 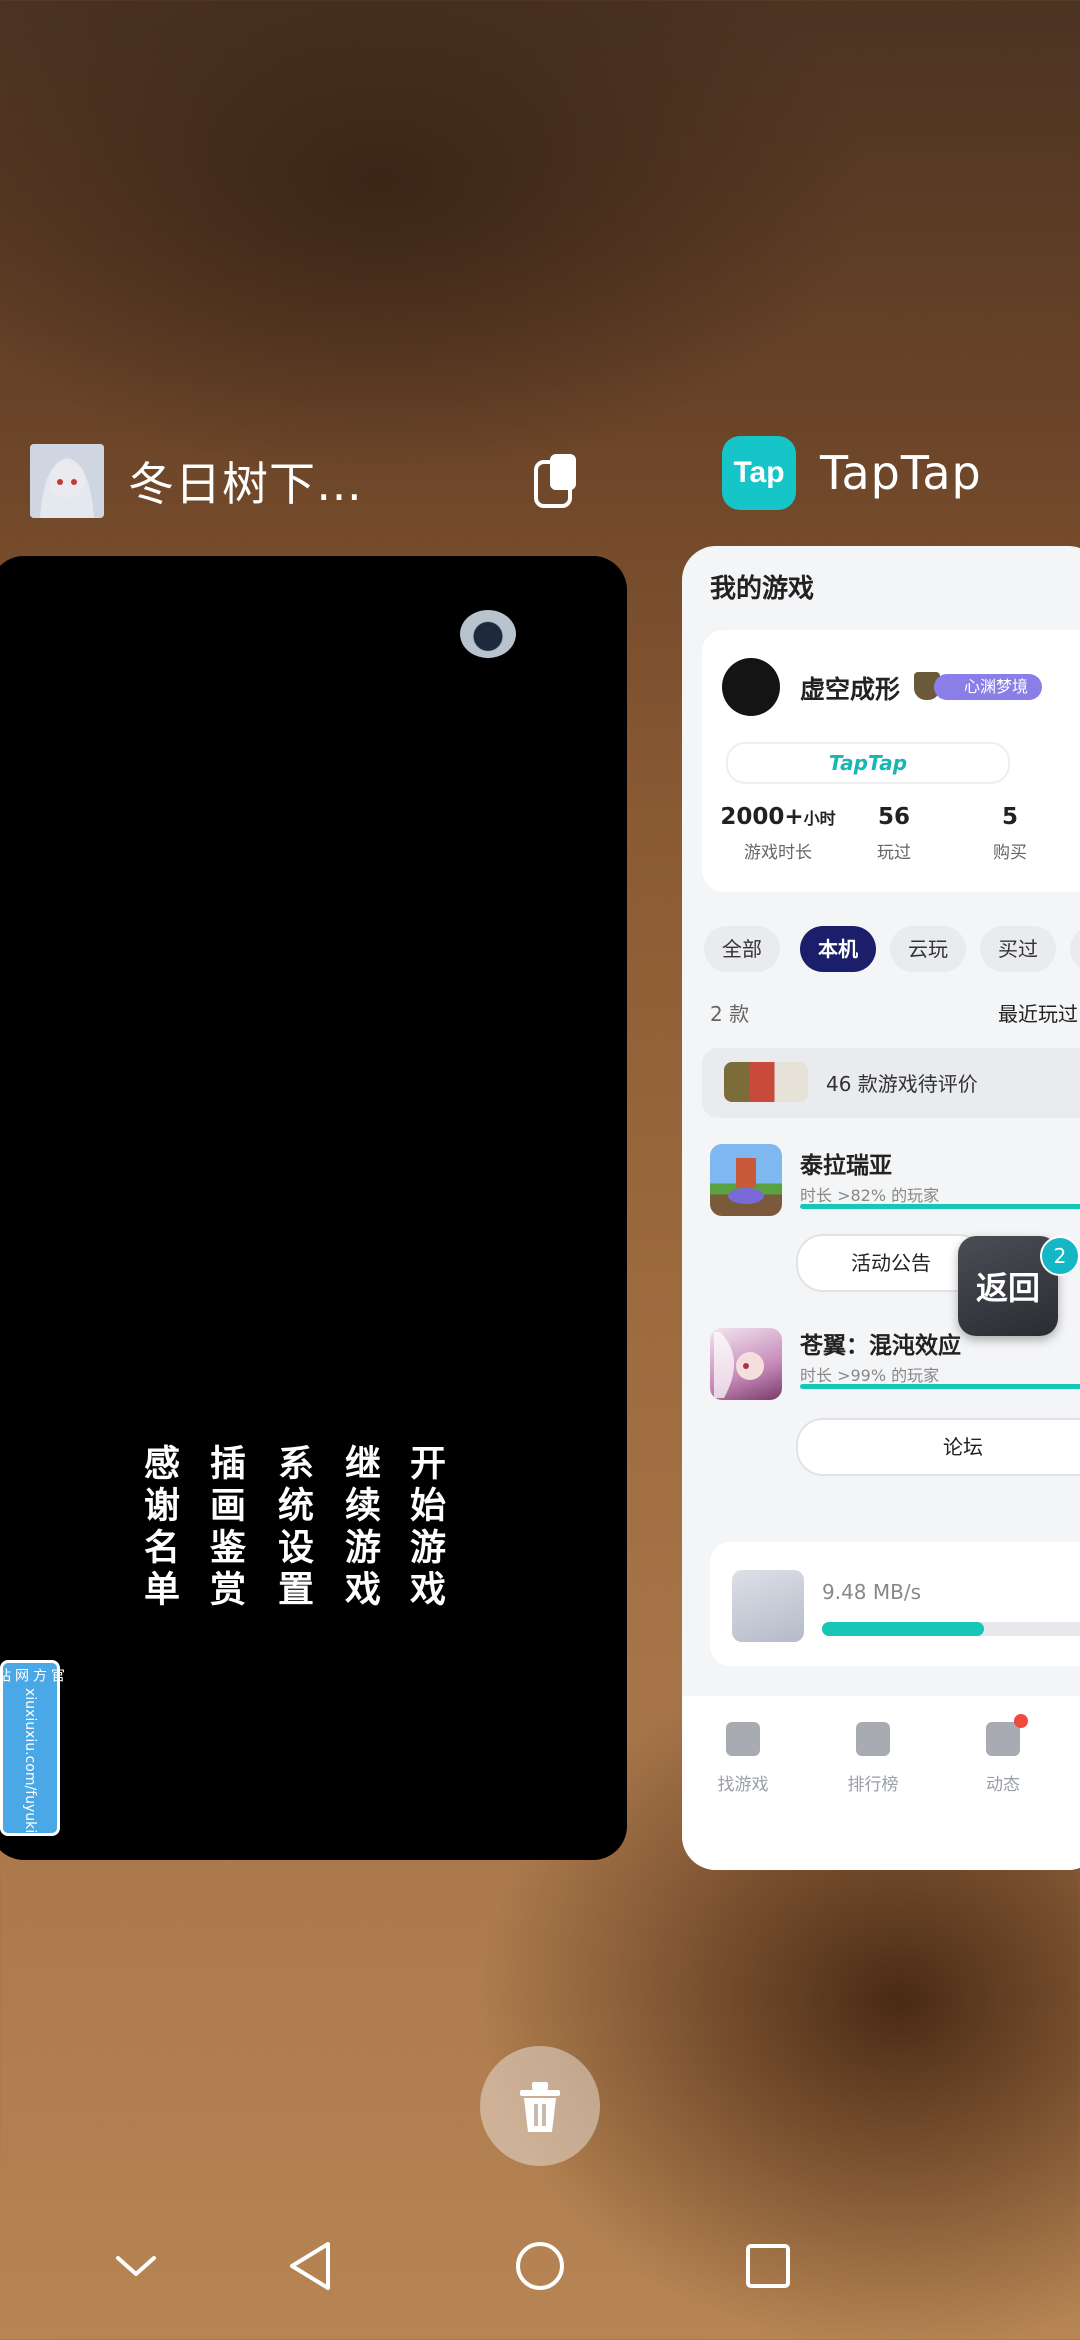 What do you see at coordinates (1010, 853) in the screenshot?
I see `stat-purchased-label: 购买` at bounding box center [1010, 853].